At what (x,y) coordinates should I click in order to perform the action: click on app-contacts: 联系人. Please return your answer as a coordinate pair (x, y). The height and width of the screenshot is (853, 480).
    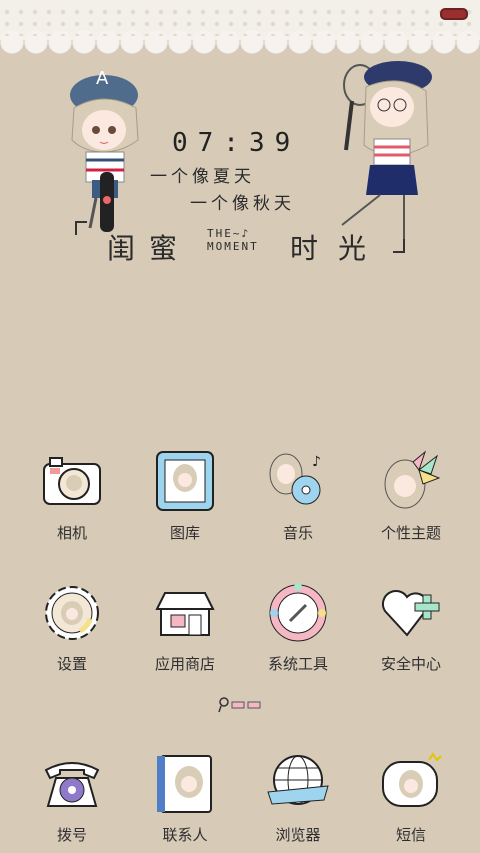
    Looking at the image, I should click on (185, 802).